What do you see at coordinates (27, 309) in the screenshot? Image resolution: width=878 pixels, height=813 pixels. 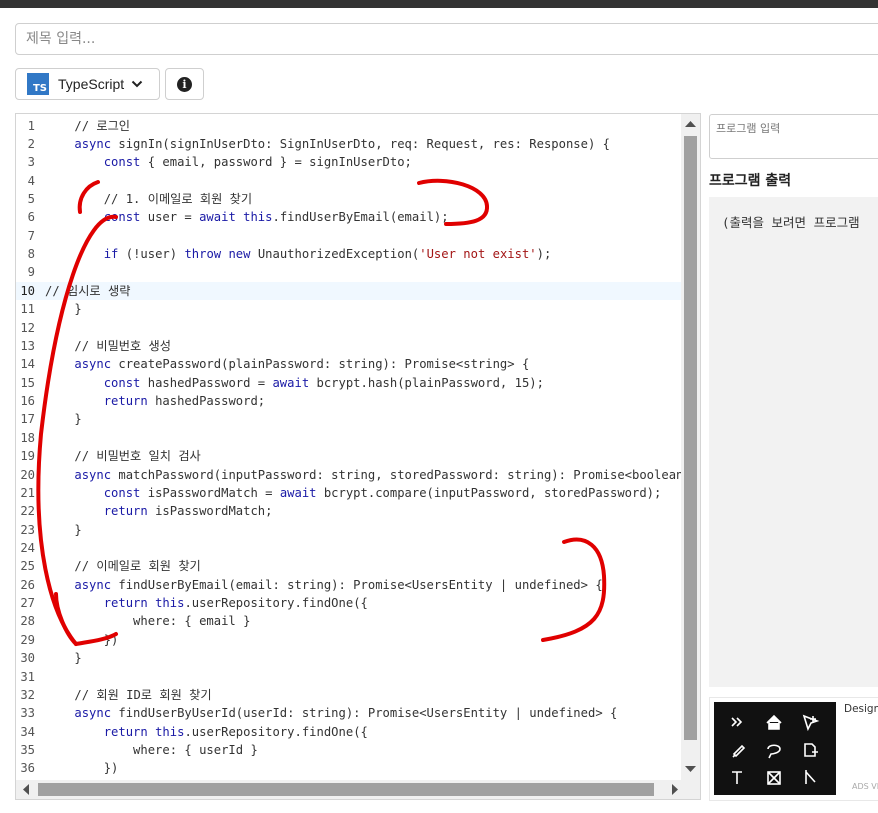 I see `line-number: 11` at bounding box center [27, 309].